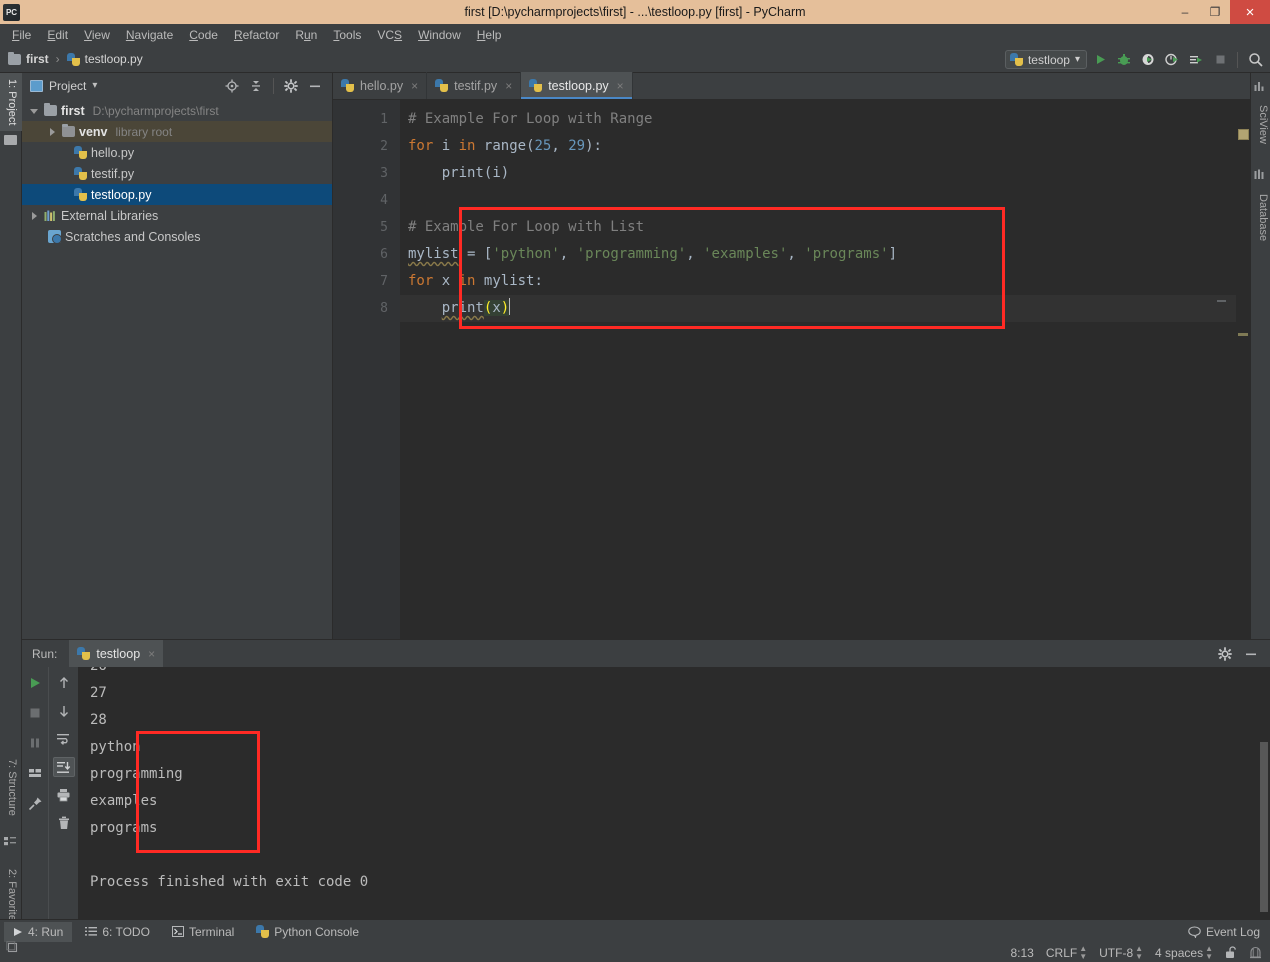 The image size is (1270, 962). I want to click on sidebar-item-database: Database, so click(1260, 217).